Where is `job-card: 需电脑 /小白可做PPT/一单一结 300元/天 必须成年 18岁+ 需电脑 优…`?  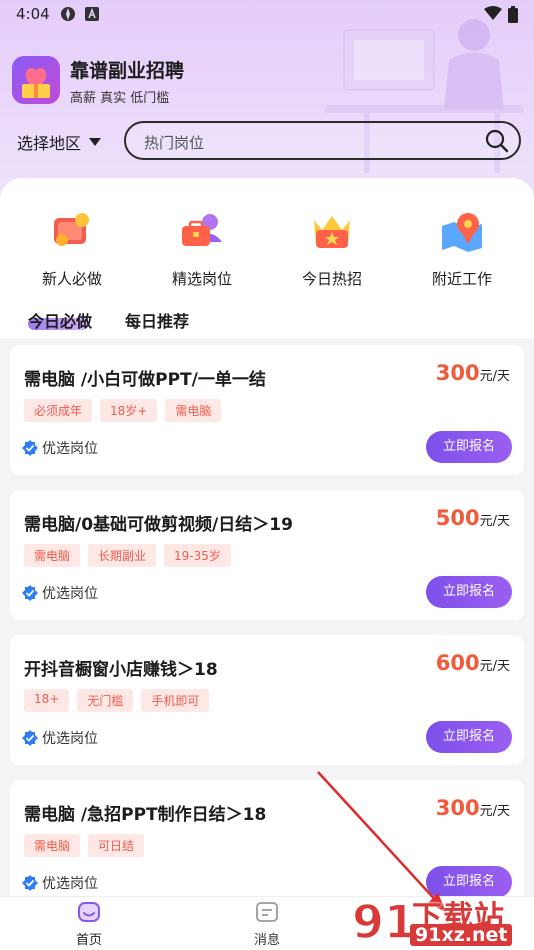
job-card: 需电脑 /小白可做PPT/一单一结 300元/天 必须成年 18岁+ 需电脑 优… is located at coordinates (267, 410).